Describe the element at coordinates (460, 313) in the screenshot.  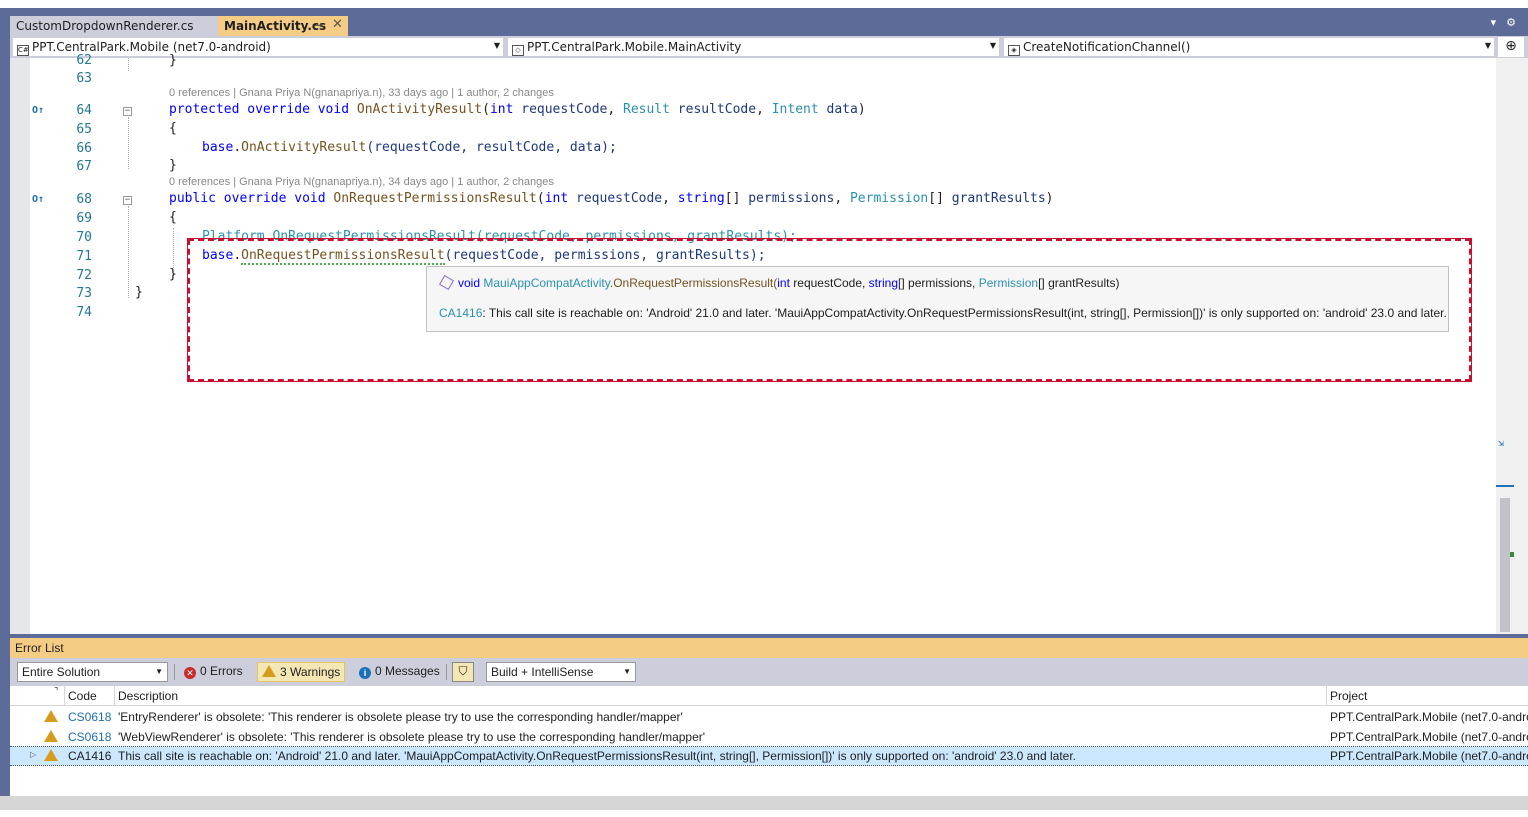
I see `diagnostic-code-link: CA1416` at that location.